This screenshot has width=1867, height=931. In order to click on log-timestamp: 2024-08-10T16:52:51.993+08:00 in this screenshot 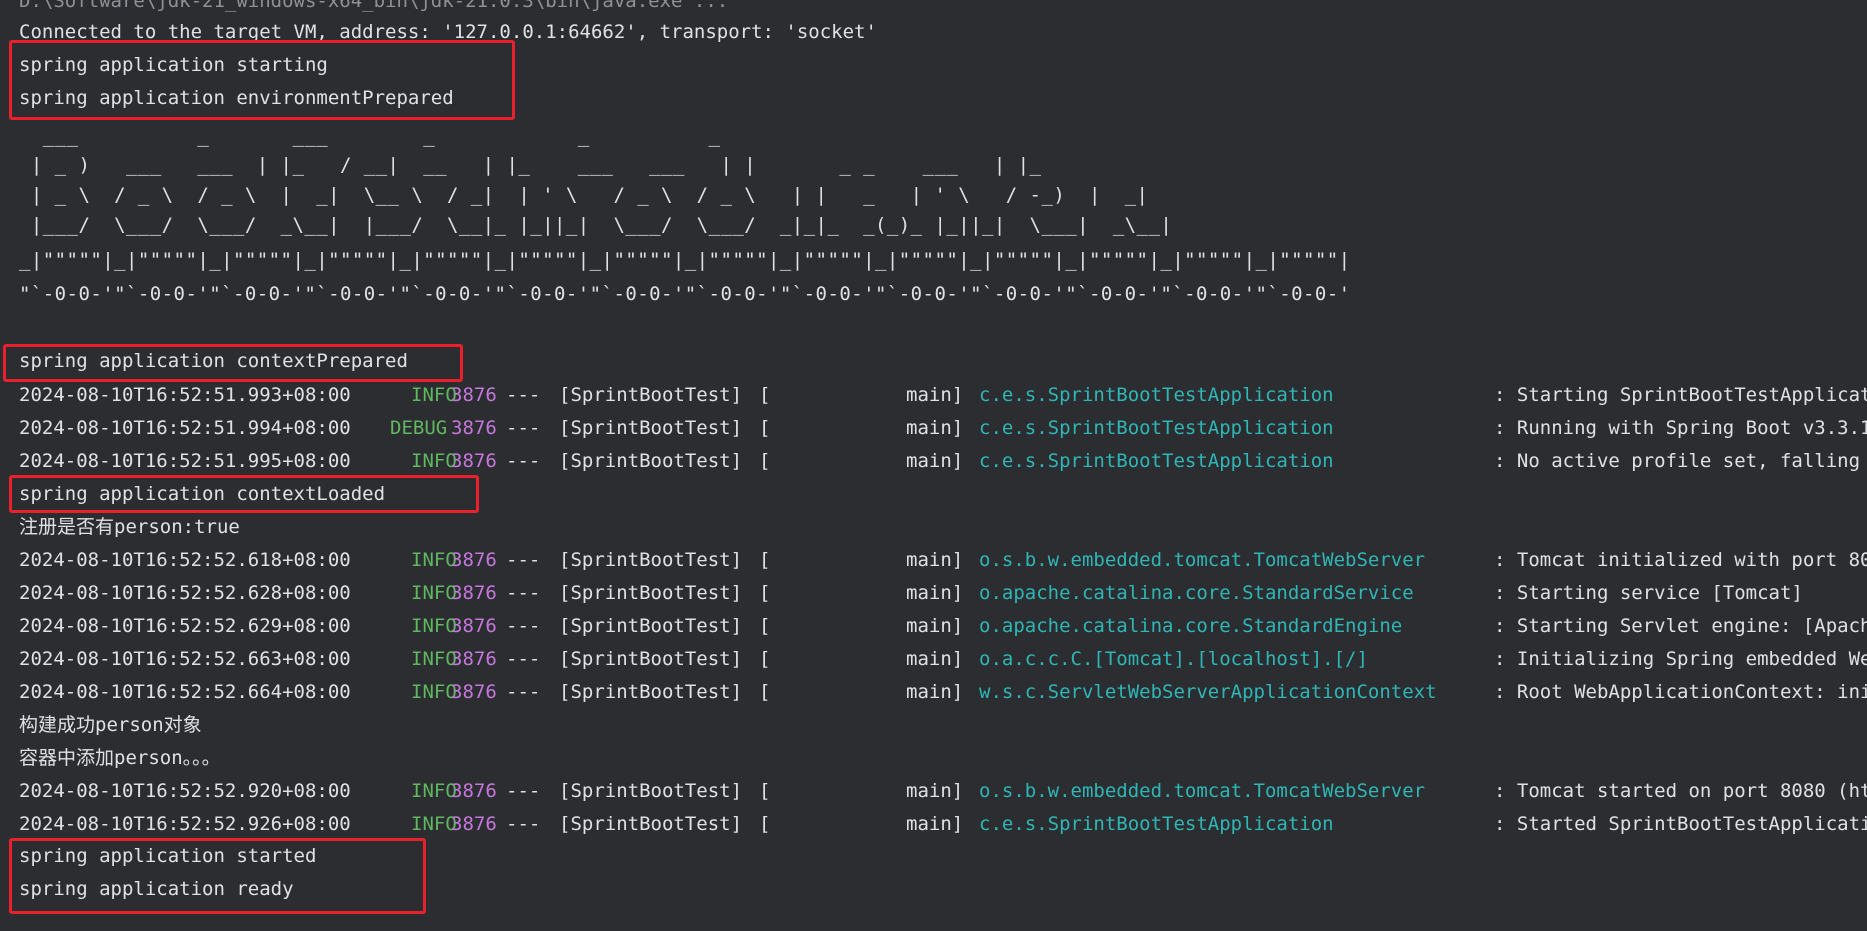, I will do `click(185, 395)`.